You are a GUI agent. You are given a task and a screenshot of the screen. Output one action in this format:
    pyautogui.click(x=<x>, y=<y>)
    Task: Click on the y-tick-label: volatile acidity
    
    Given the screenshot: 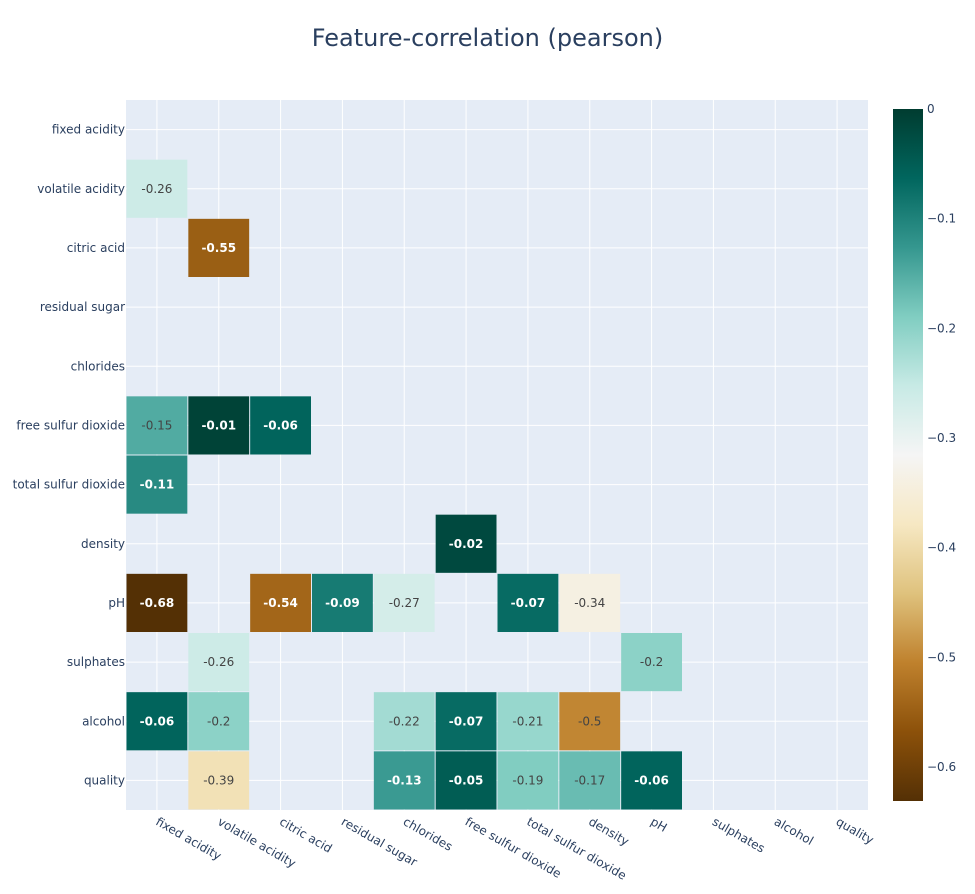 What is the action you would take?
    pyautogui.click(x=81, y=189)
    